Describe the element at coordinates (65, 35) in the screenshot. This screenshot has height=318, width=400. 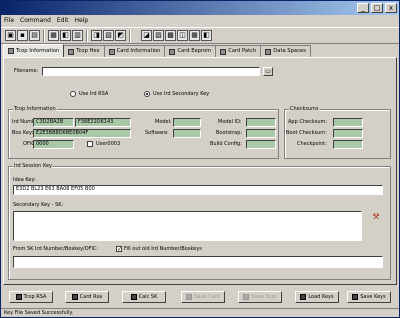
I see `tool-icon-2: ◧` at that location.